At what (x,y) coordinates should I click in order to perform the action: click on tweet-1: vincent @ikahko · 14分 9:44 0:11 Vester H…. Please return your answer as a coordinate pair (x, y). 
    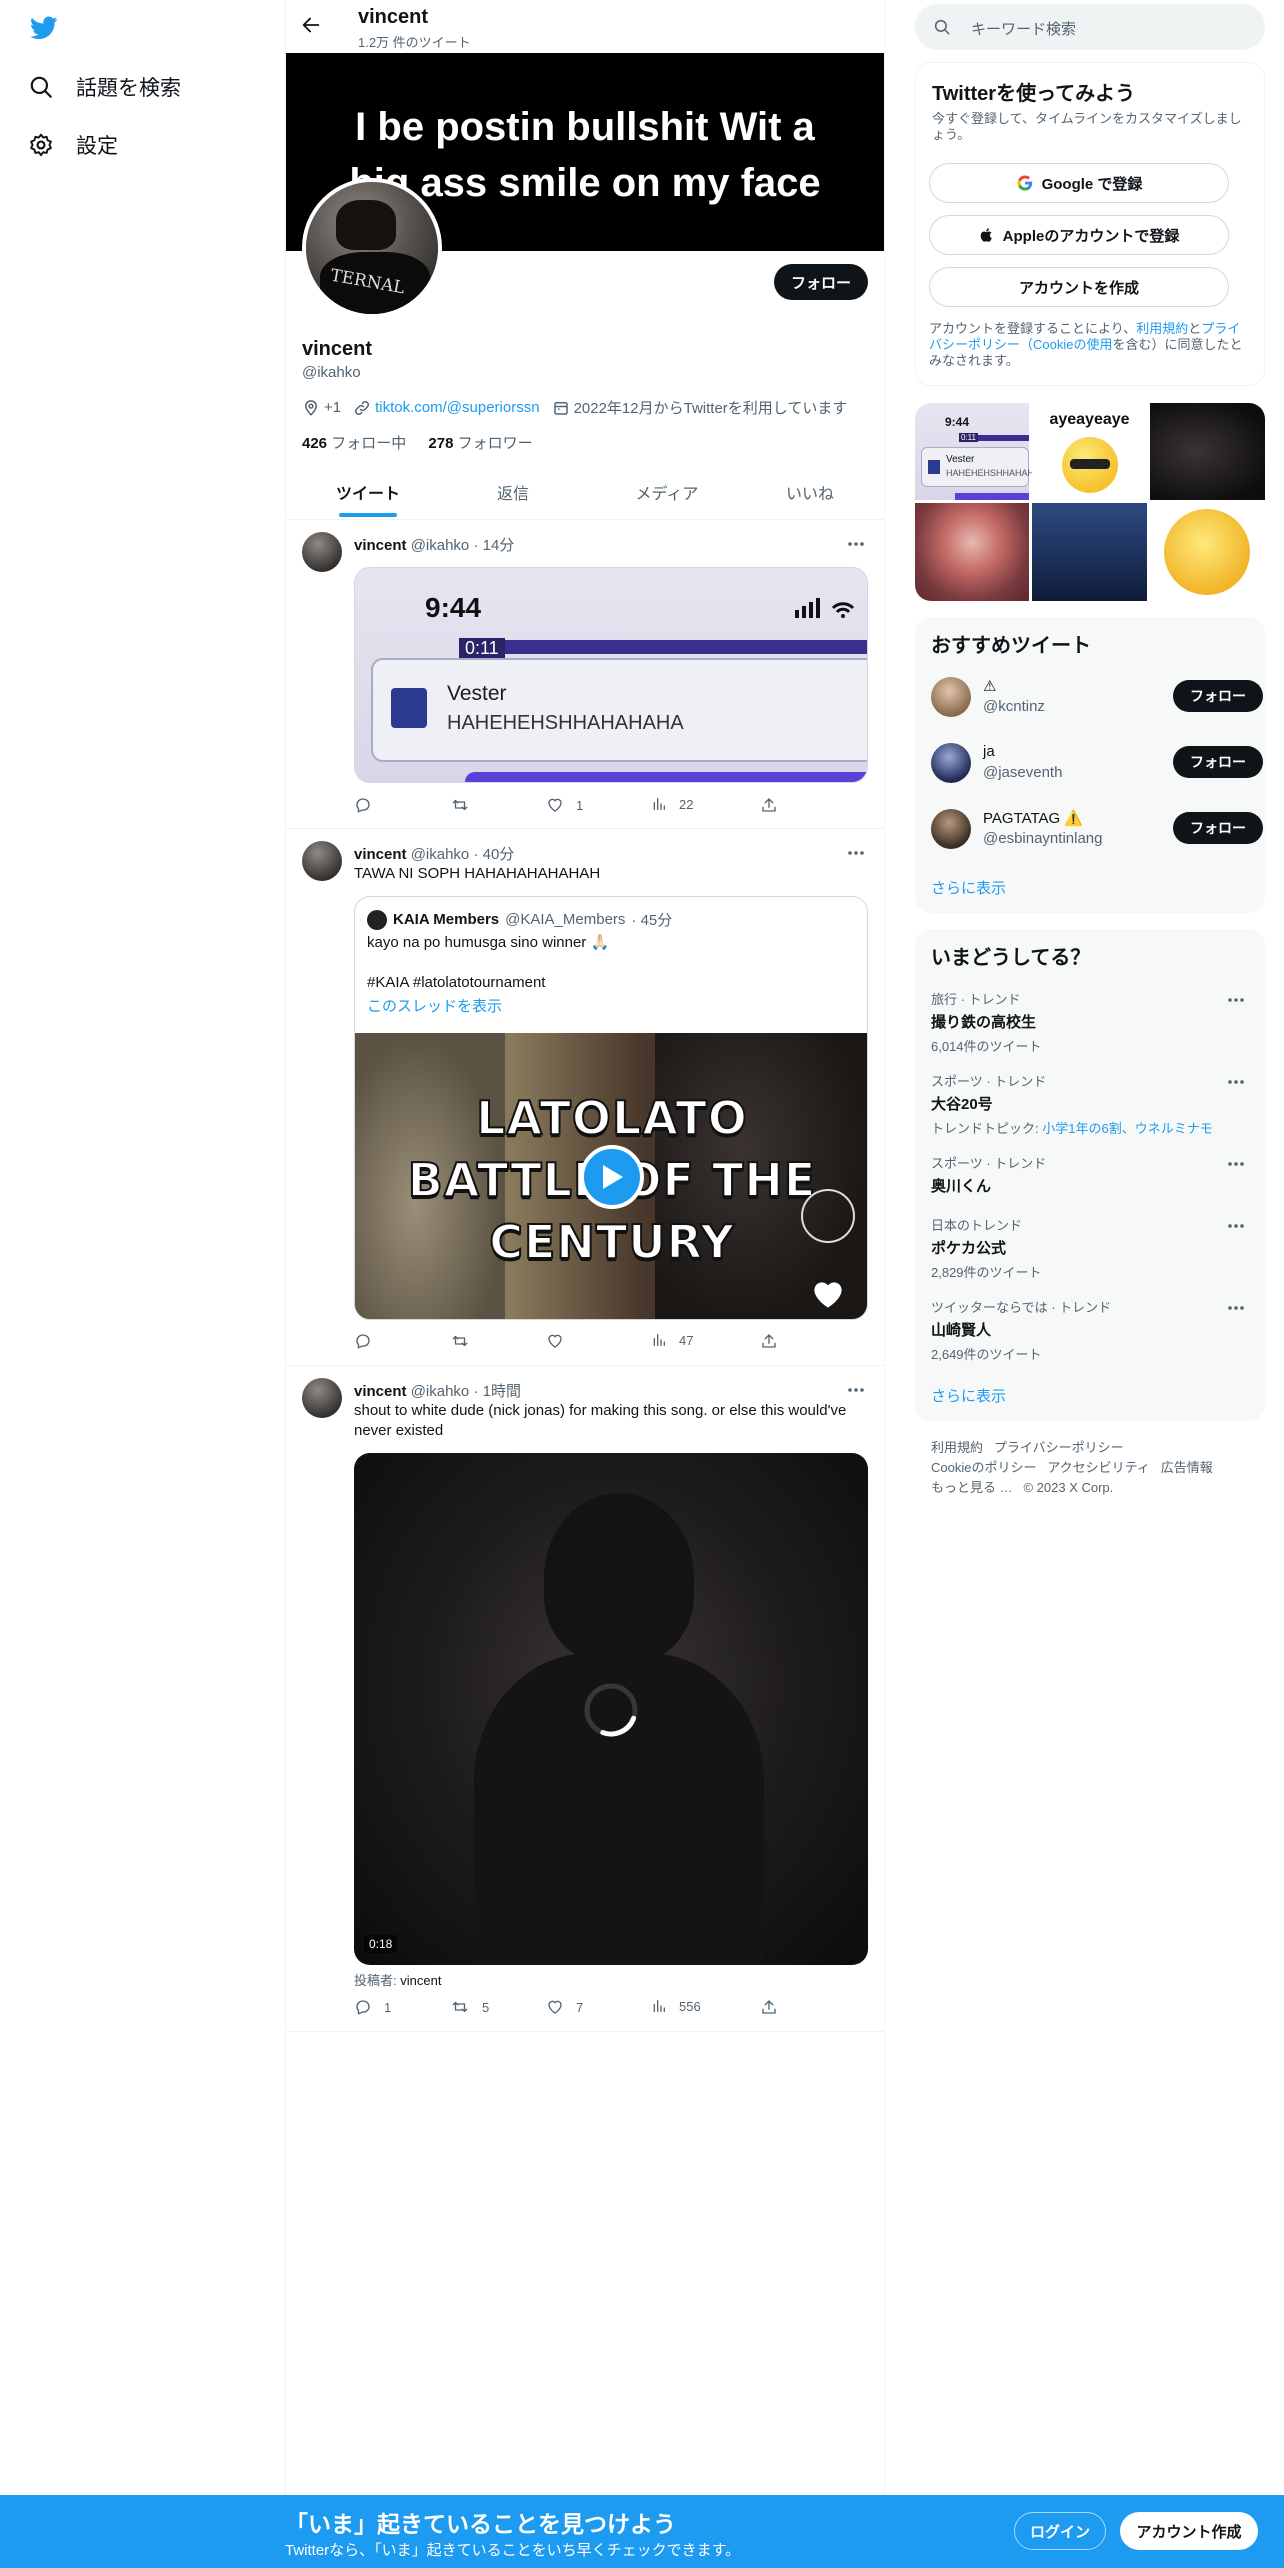
    Looking at the image, I should click on (585, 674).